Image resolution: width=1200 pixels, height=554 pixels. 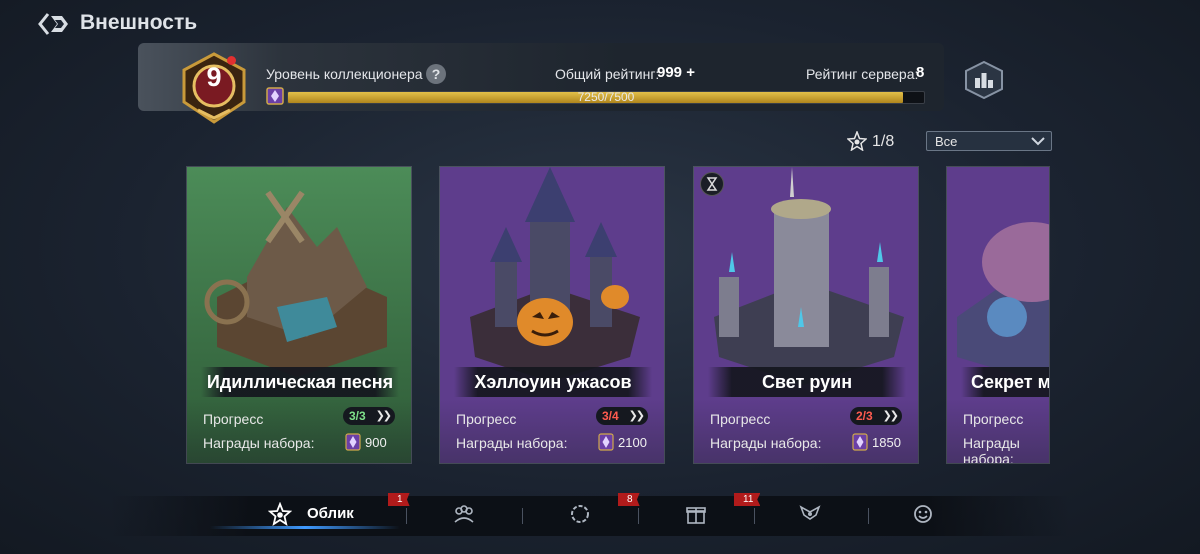 What do you see at coordinates (580, 514) in the screenshot?
I see `wreath-icon` at bounding box center [580, 514].